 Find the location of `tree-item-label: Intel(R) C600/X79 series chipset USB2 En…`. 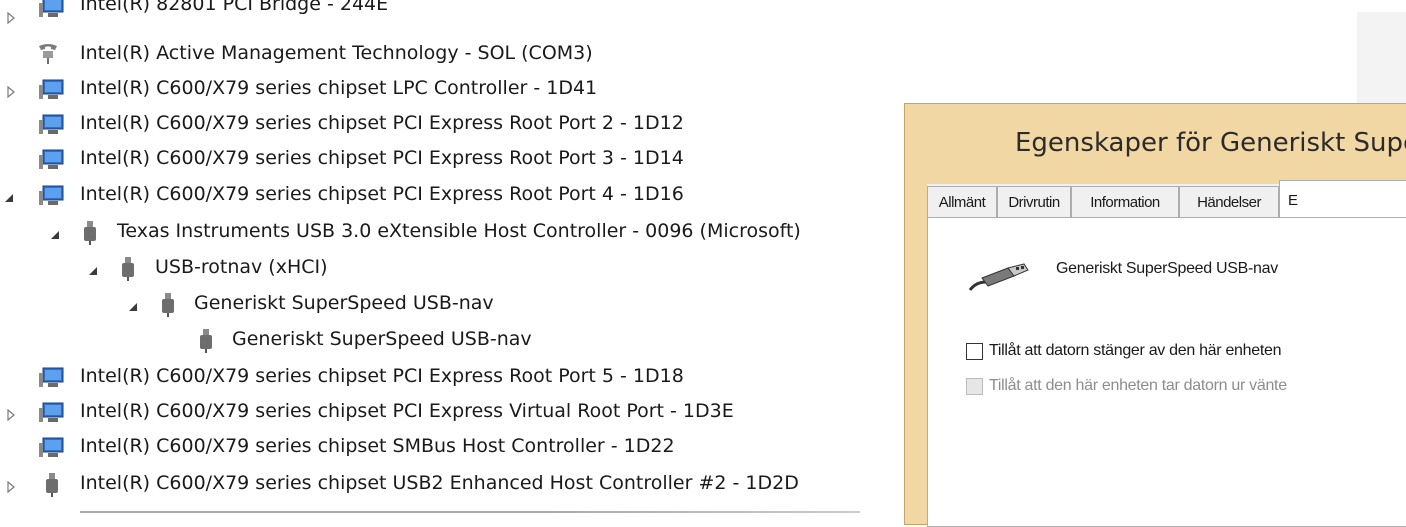

tree-item-label: Intel(R) C600/X79 series chipset USB2 En… is located at coordinates (439, 483).